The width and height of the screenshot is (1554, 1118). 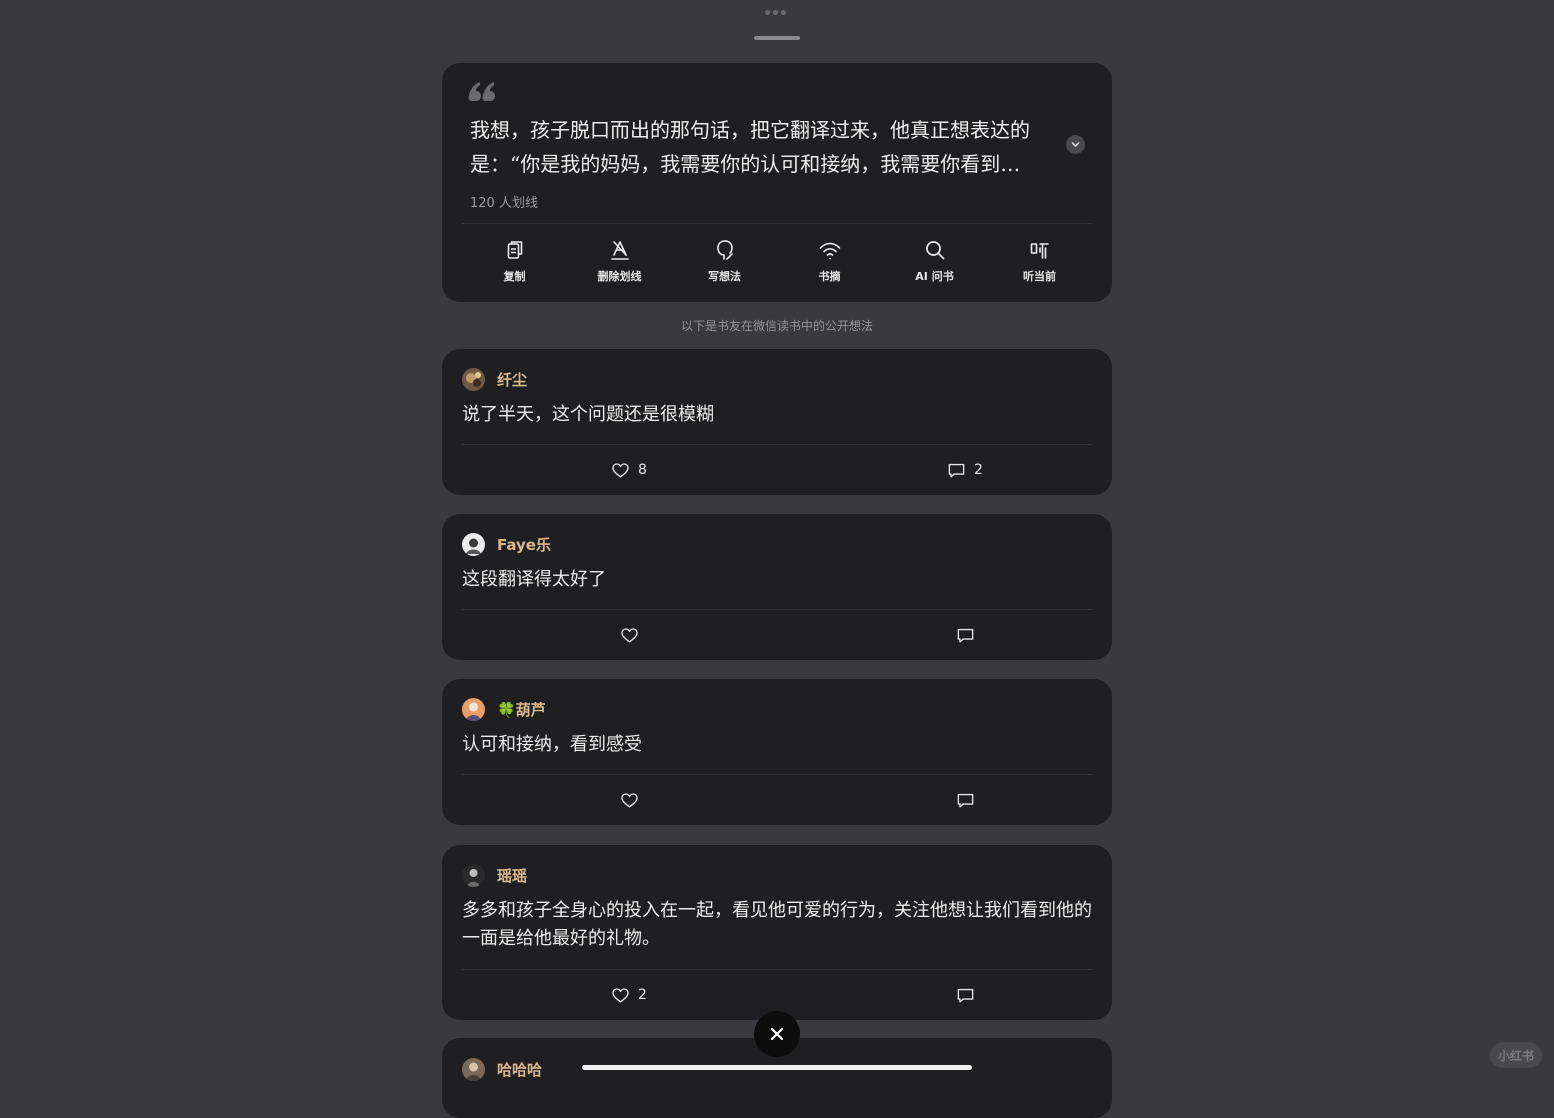 I want to click on comment-header: 纤尘, so click(x=494, y=379).